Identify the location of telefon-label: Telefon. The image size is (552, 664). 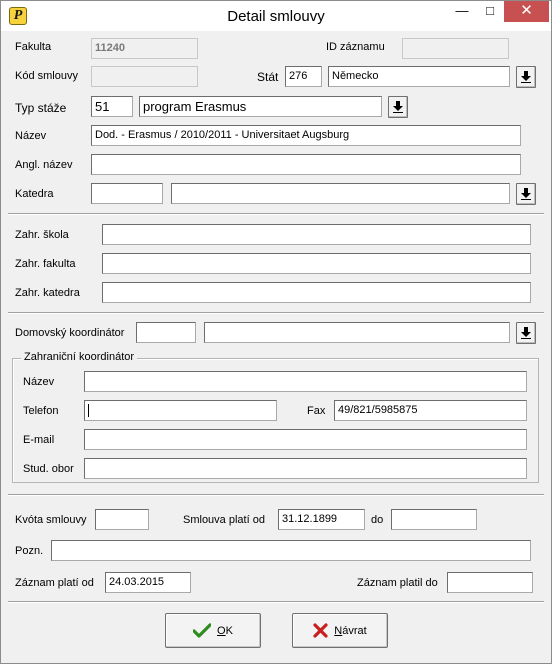
(41, 411).